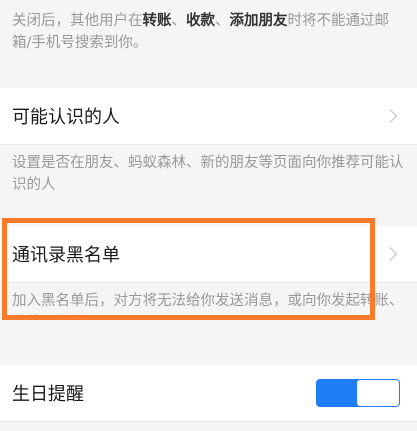 This screenshot has height=431, width=417. What do you see at coordinates (66, 255) in the screenshot?
I see `contacts-blacklist-label: 通讯录黑名单` at bounding box center [66, 255].